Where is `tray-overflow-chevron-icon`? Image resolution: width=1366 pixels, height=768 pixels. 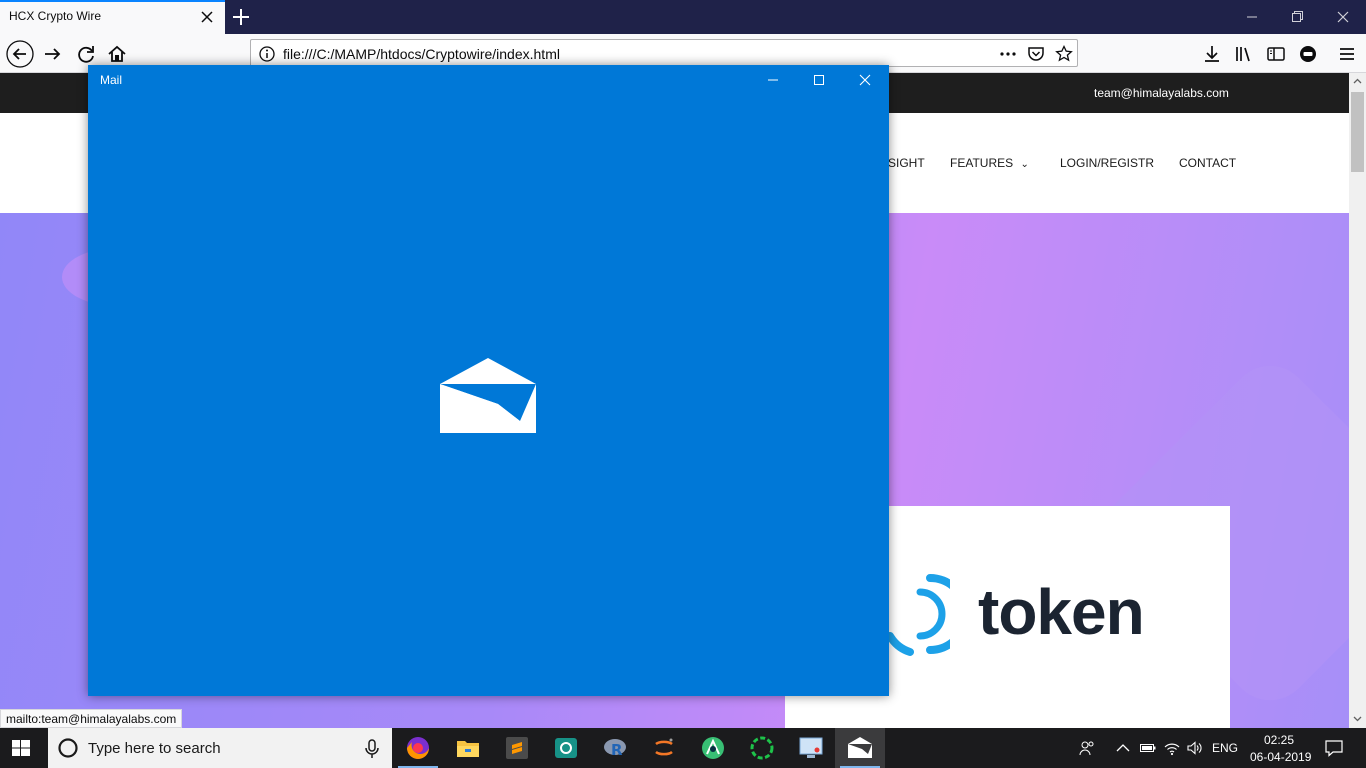 tray-overflow-chevron-icon is located at coordinates (1123, 748).